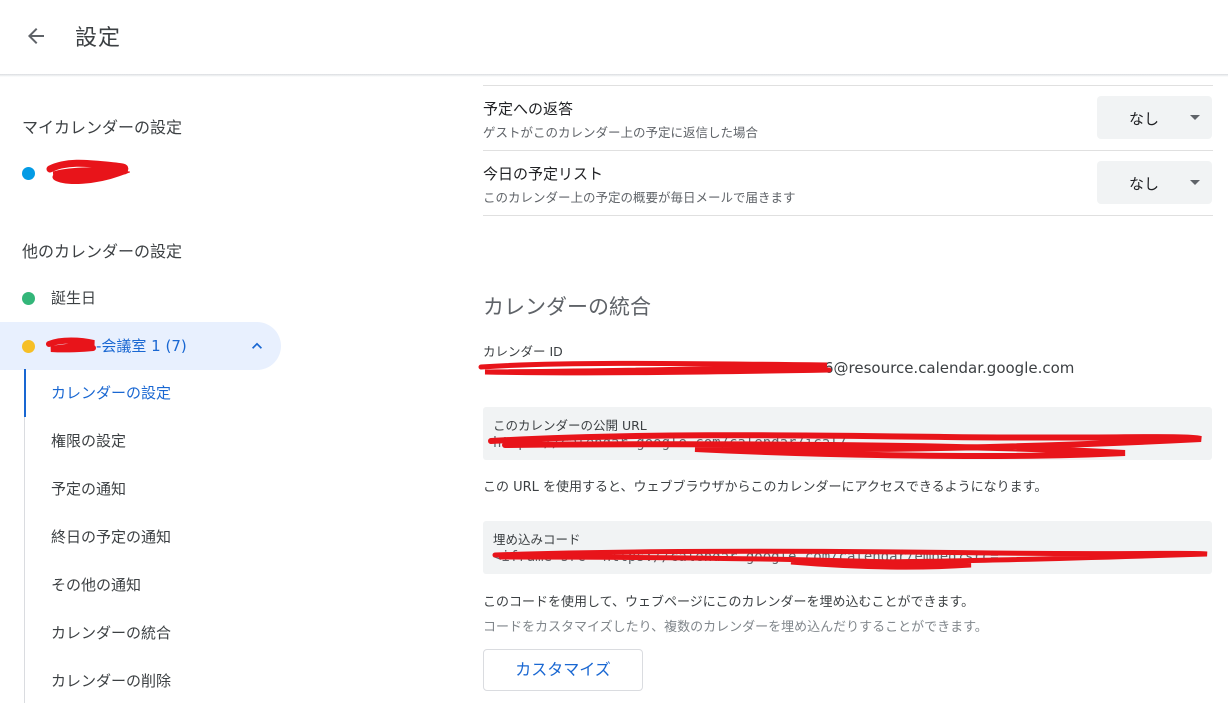 The image size is (1228, 703). Describe the element at coordinates (621, 132) in the screenshot. I see `rsvp-setting-desc: ゲストがこのカレンダー上の予定に返信した場合` at that location.